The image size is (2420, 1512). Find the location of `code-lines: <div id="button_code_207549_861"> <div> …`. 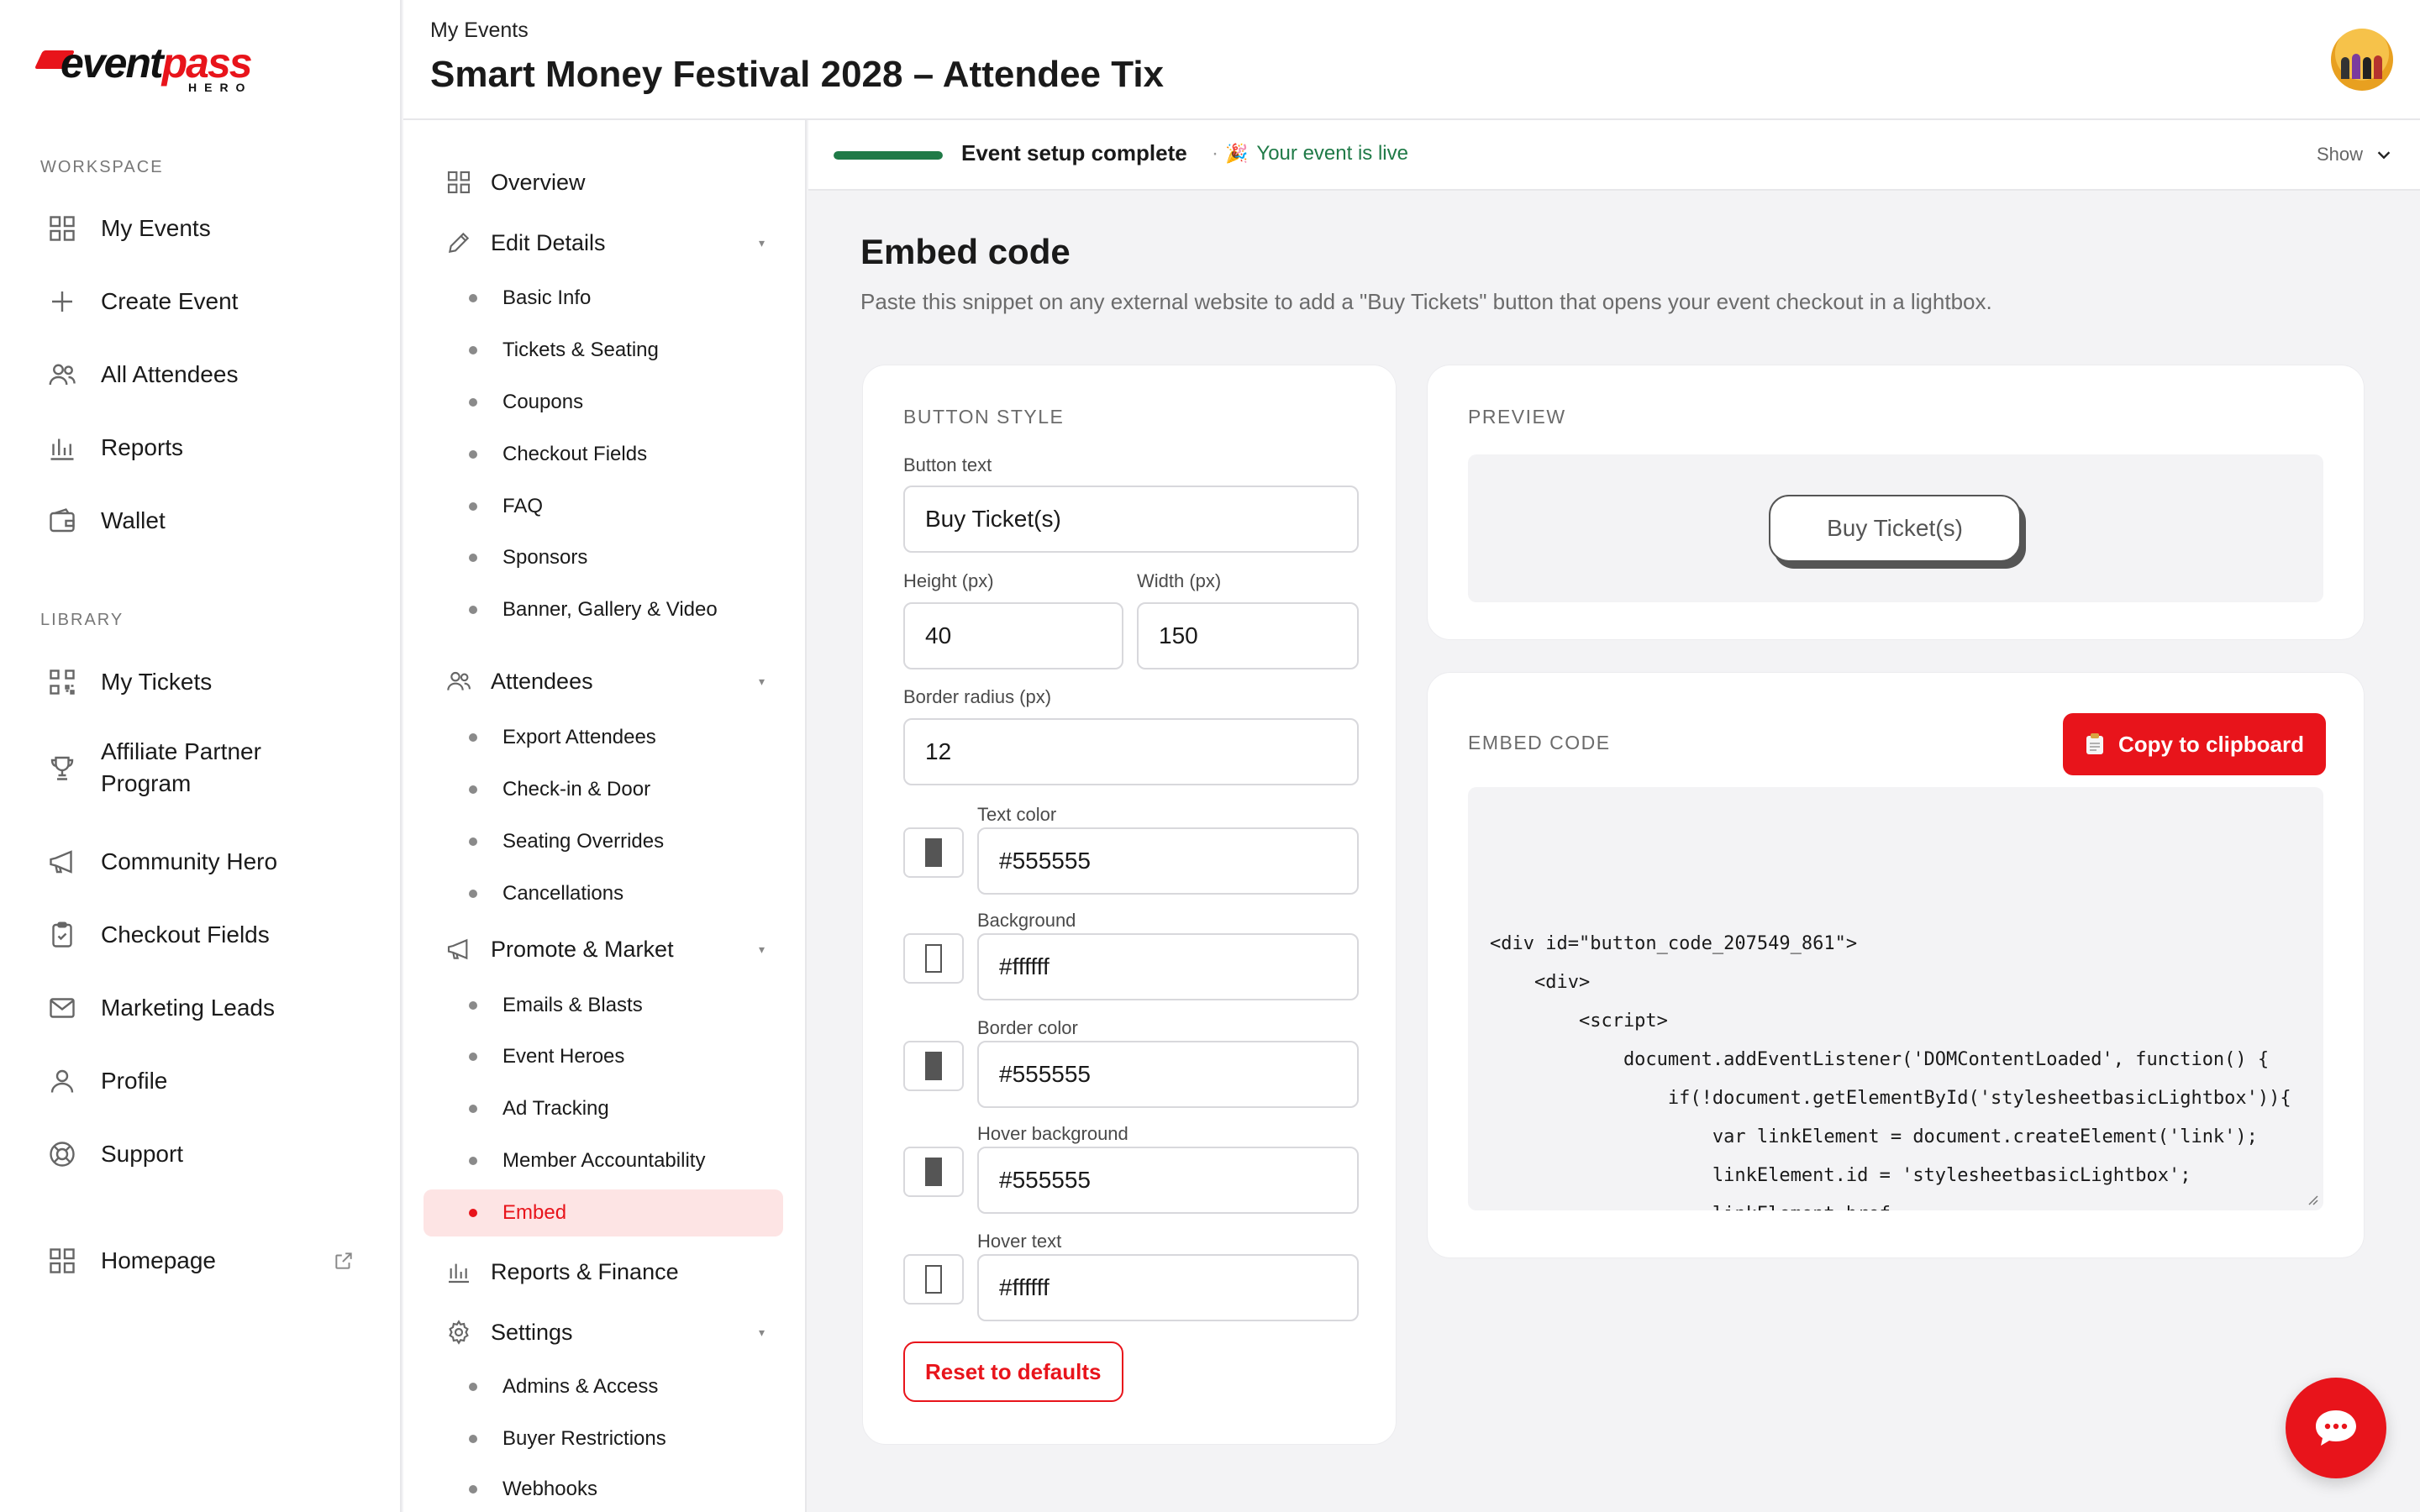

code-lines: <div id="button_code_207549_861"> <div> … is located at coordinates (1907, 1067).